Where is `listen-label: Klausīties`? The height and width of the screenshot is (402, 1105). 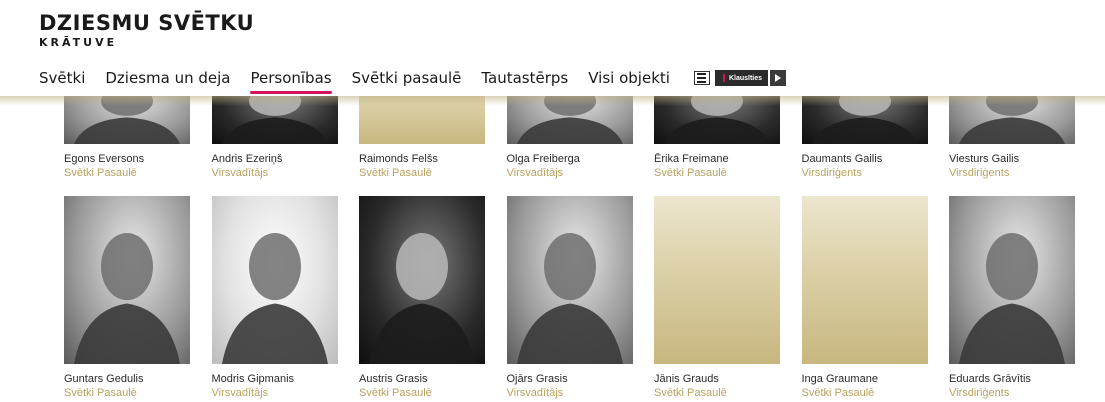 listen-label: Klausīties is located at coordinates (745, 78).